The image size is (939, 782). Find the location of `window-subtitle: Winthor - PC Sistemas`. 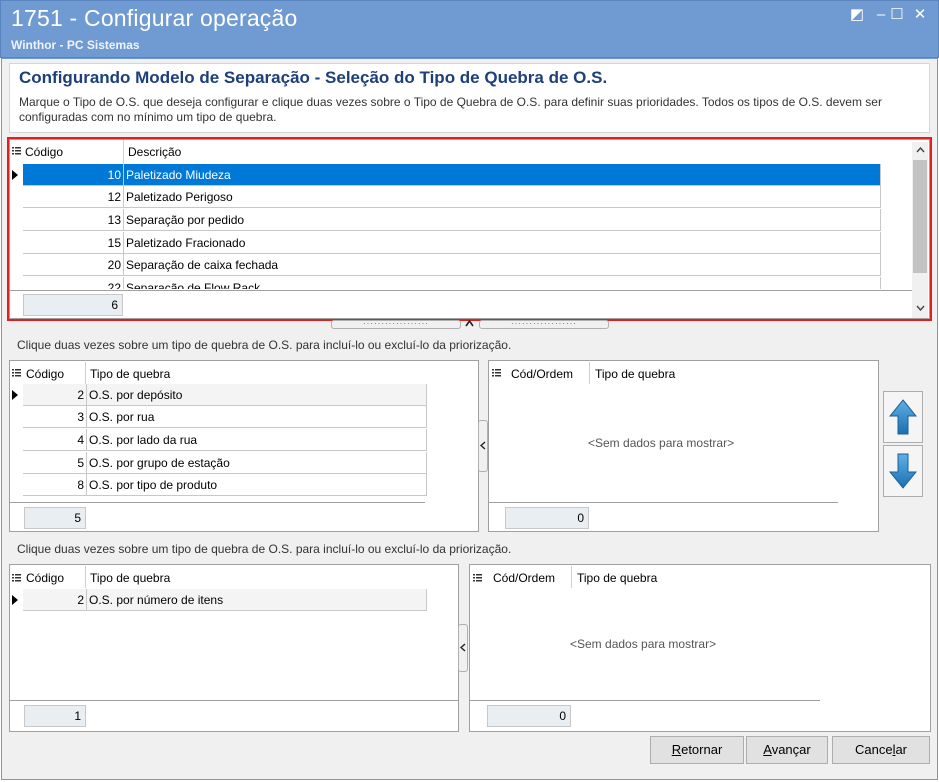

window-subtitle: Winthor - PC Sistemas is located at coordinates (75, 45).